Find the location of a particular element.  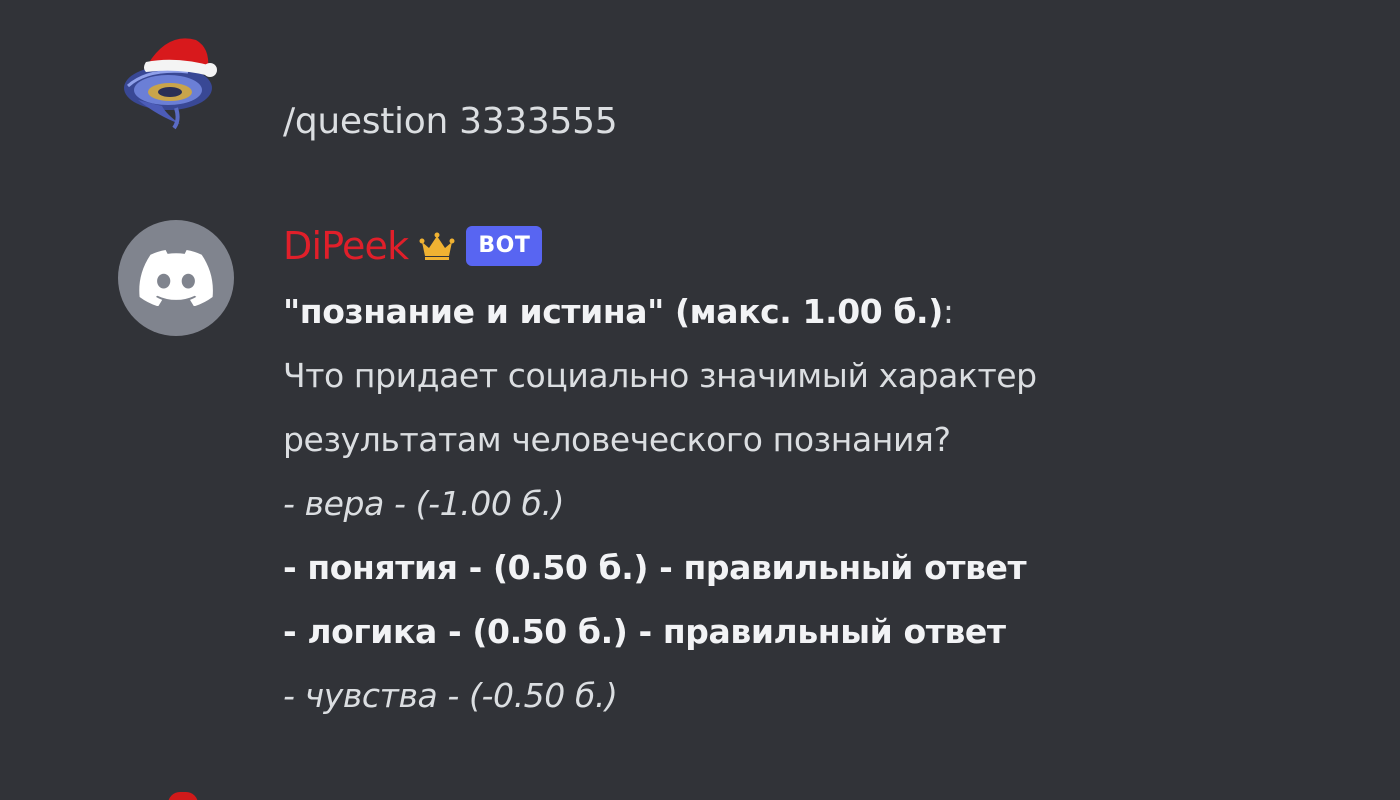

discord-logo-icon is located at coordinates (176, 278).